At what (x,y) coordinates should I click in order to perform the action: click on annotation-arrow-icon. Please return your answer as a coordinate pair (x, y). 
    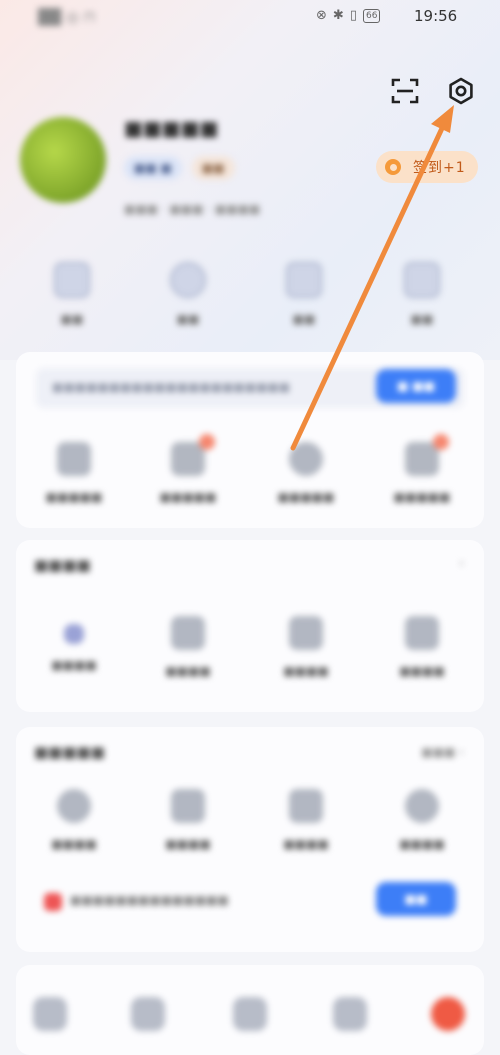
    Looking at the image, I should click on (372, 278).